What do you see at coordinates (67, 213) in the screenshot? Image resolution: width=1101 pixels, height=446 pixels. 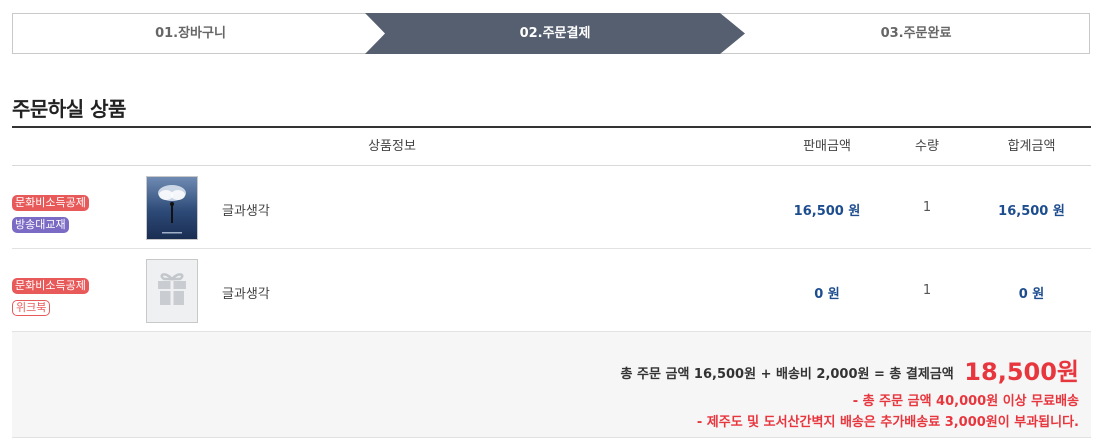 I see `badge-group: 문화비소득공제 방송대교재` at bounding box center [67, 213].